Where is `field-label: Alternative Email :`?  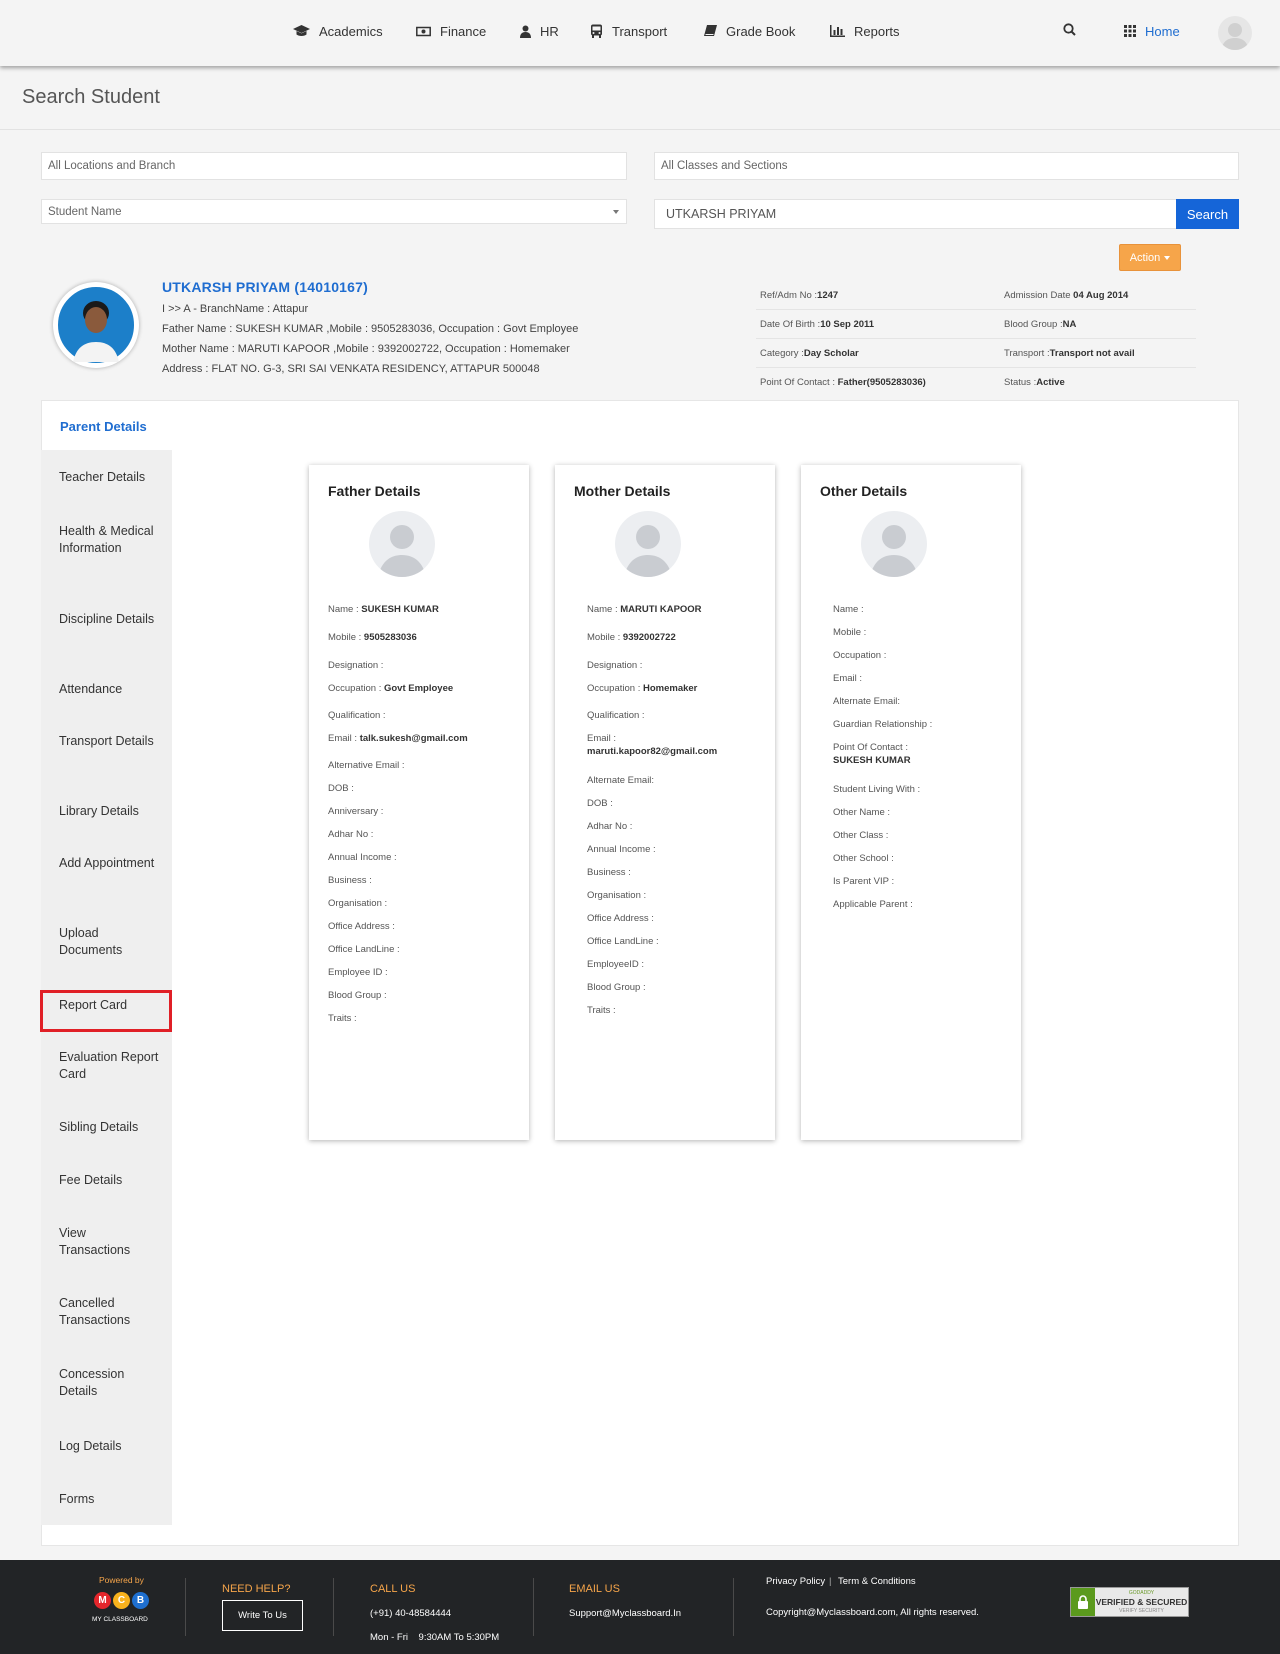
field-label: Alternative Email : is located at coordinates (366, 765).